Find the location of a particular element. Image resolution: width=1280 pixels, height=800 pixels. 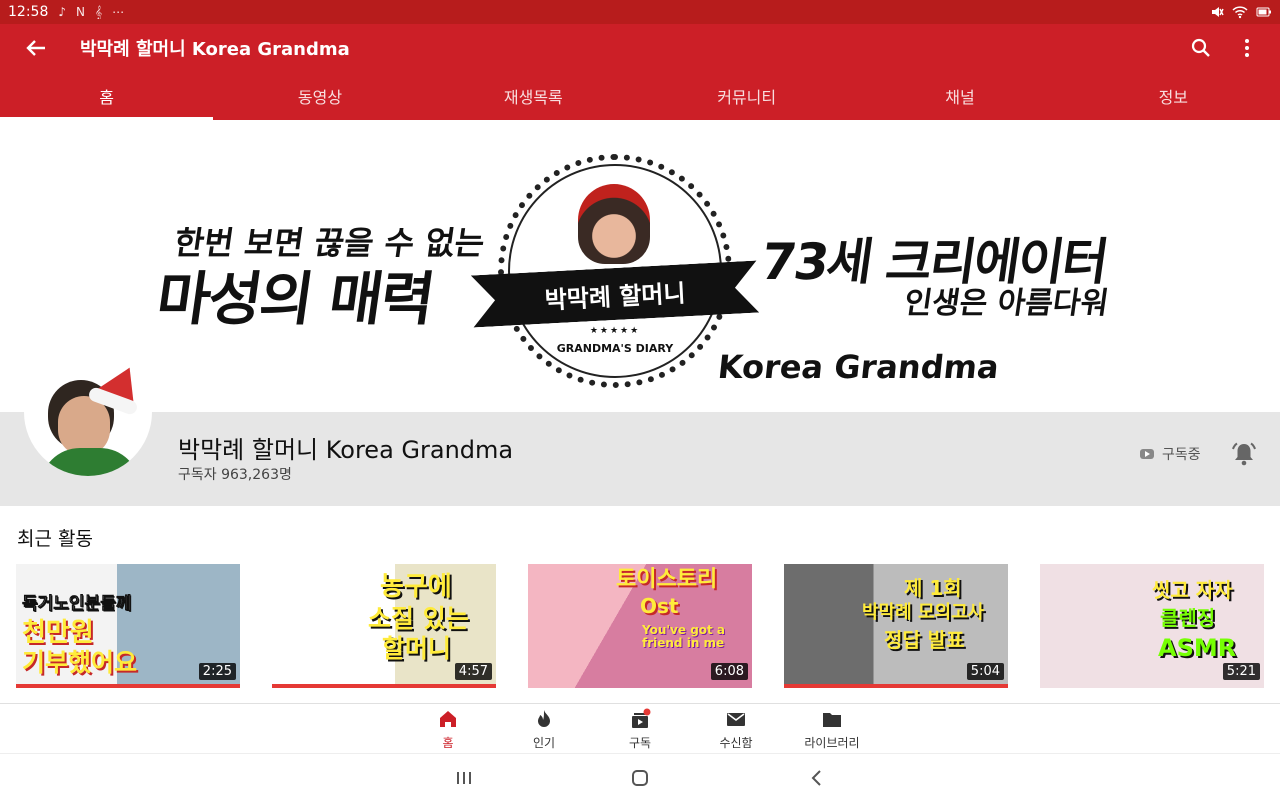

chevron-left-icon is located at coordinates (816, 778).